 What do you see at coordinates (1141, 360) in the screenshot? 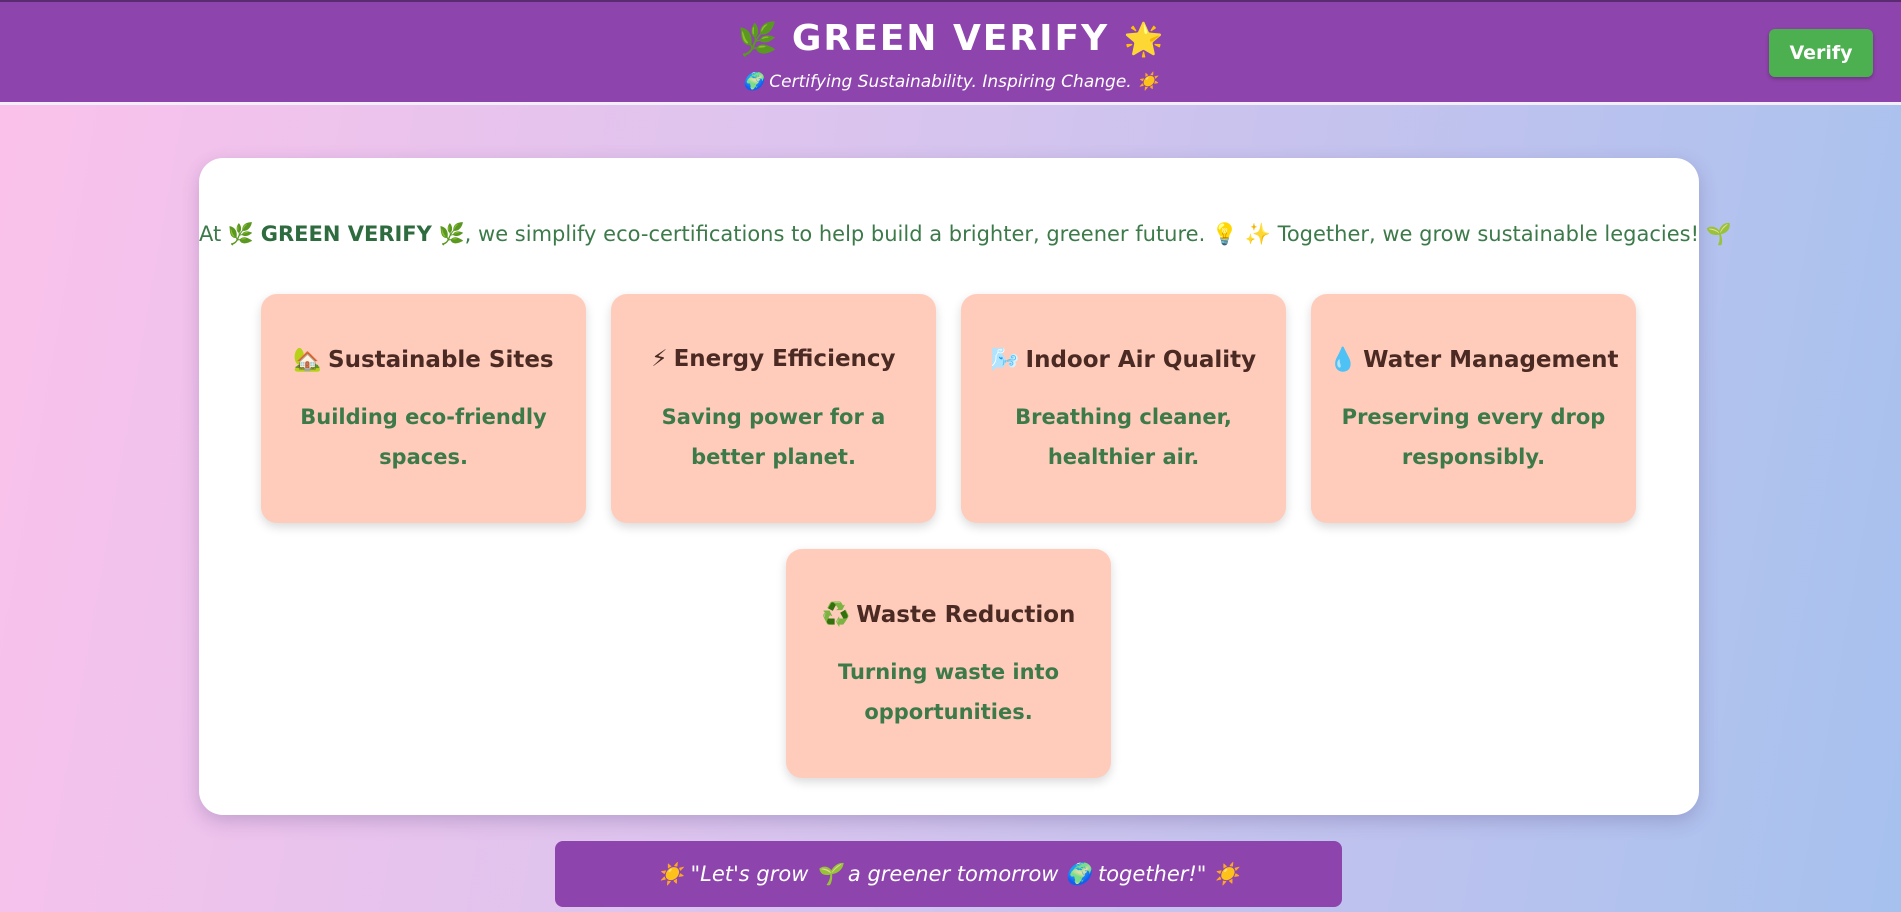
I see `card-title-text: Indoor Air Quality` at bounding box center [1141, 360].